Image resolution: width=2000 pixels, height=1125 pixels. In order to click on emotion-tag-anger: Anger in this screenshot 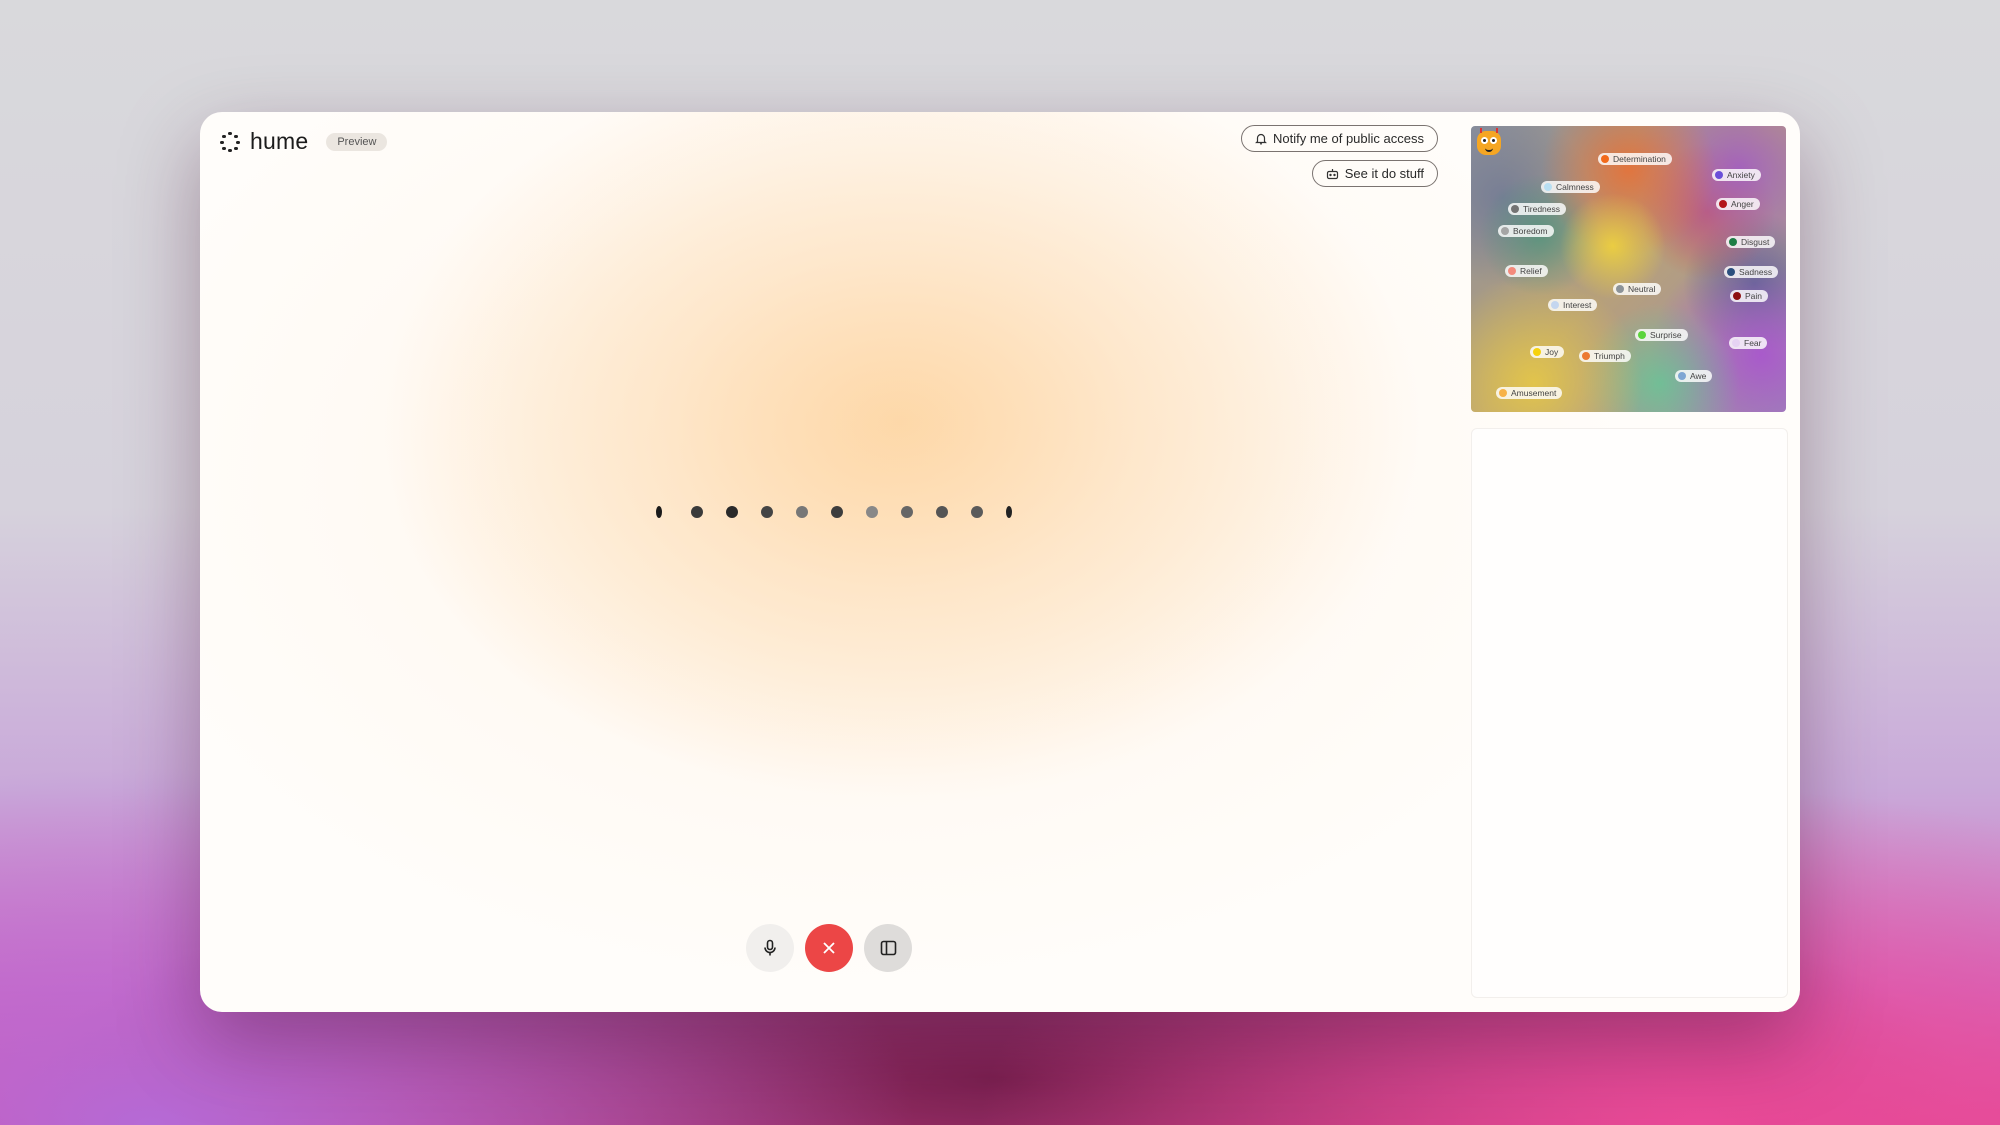, I will do `click(1738, 204)`.